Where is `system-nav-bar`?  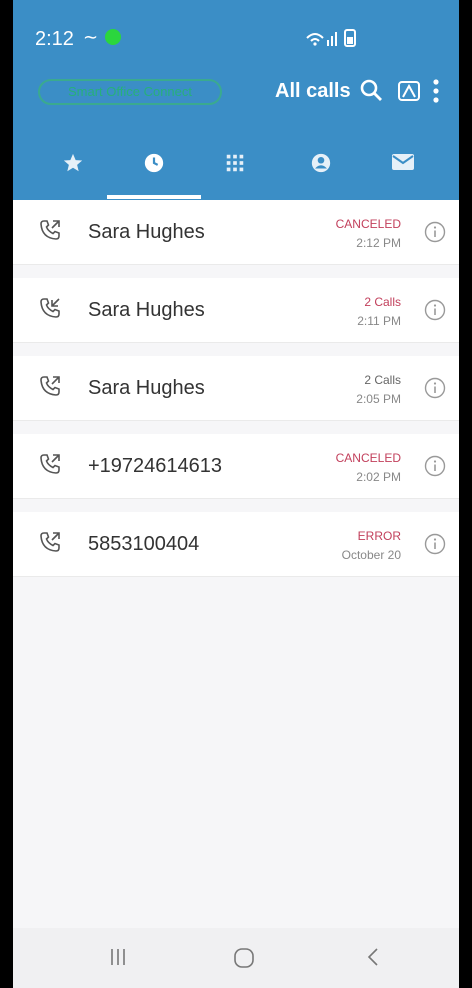
system-nav-bar is located at coordinates (236, 958).